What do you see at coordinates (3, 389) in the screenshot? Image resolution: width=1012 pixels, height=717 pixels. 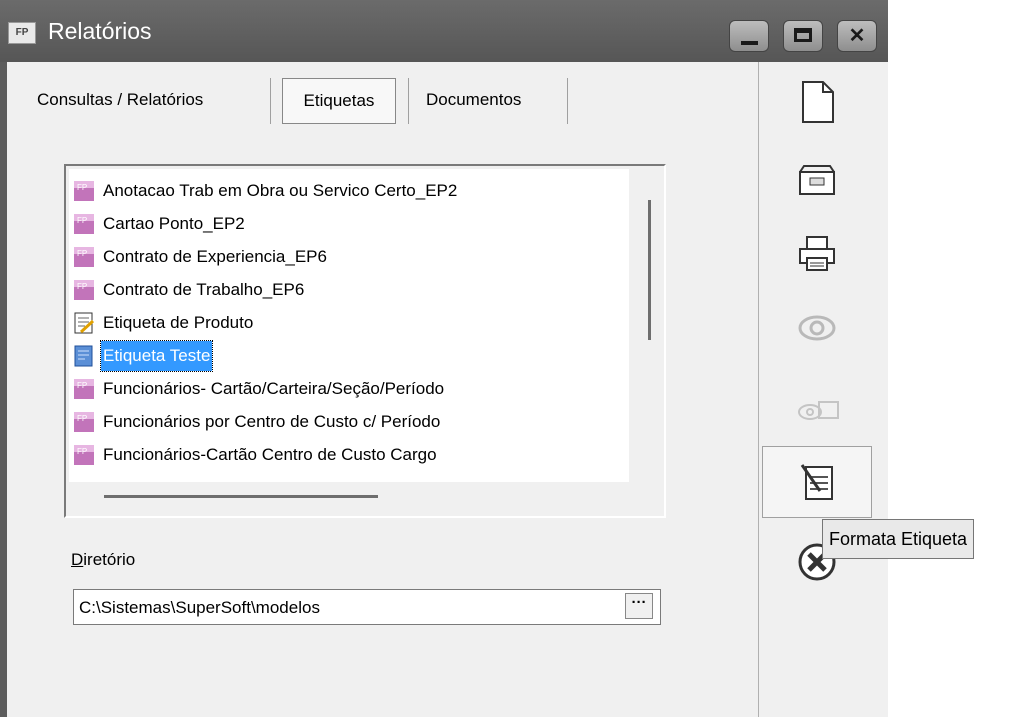 I see `window-frame-left` at bounding box center [3, 389].